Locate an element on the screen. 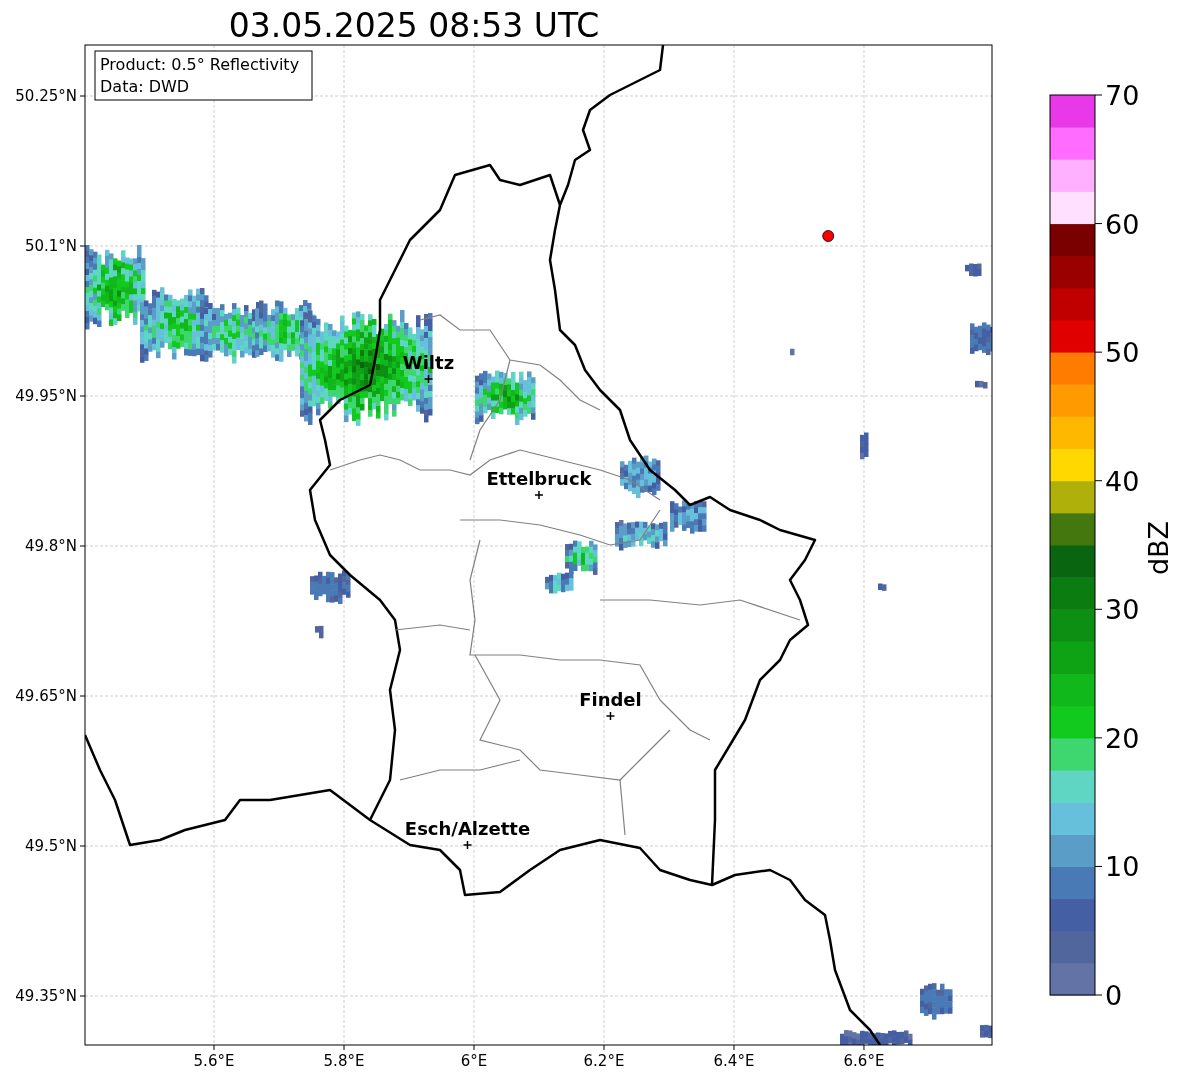 Image resolution: width=1184 pixels, height=1081 pixels. scale-label: 40 is located at coordinates (1122, 481).